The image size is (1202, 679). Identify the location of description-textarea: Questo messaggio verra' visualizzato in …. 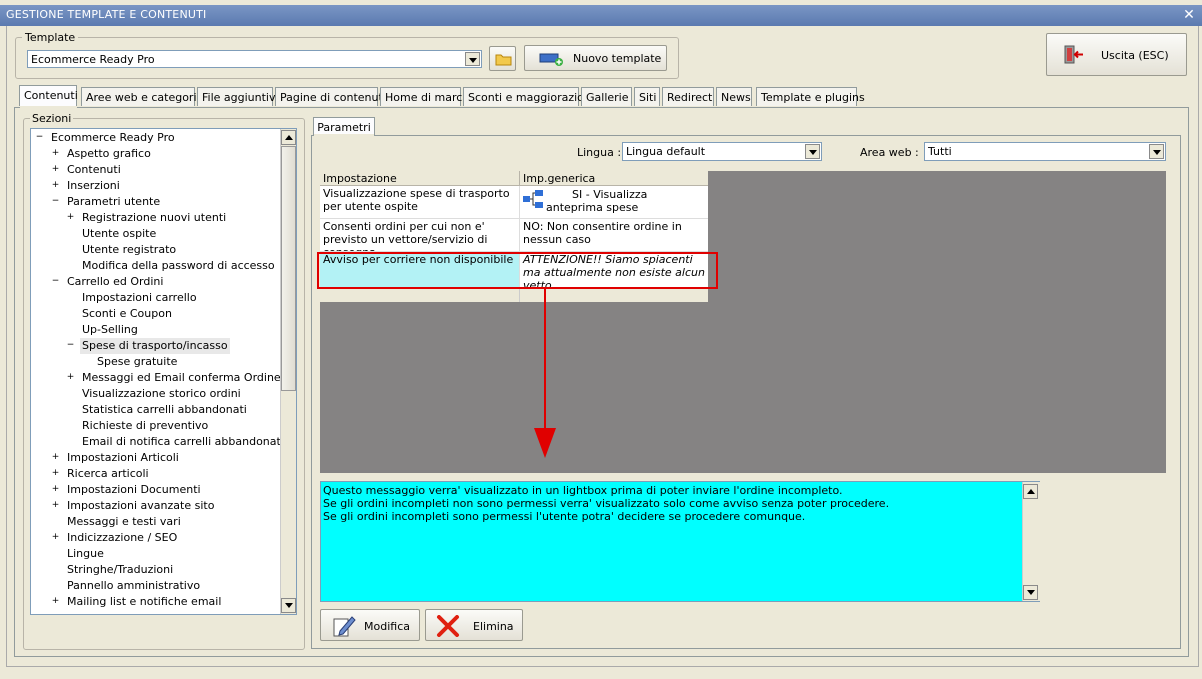
(680, 541).